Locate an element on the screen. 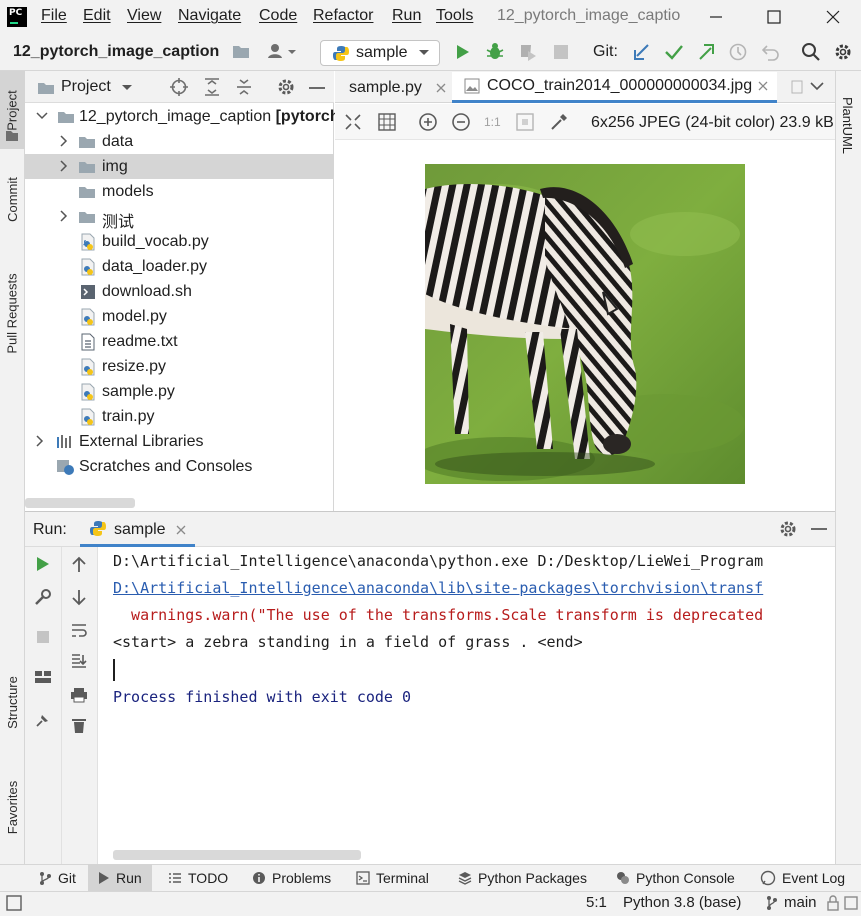  git-commit-icon is located at coordinates (674, 52).